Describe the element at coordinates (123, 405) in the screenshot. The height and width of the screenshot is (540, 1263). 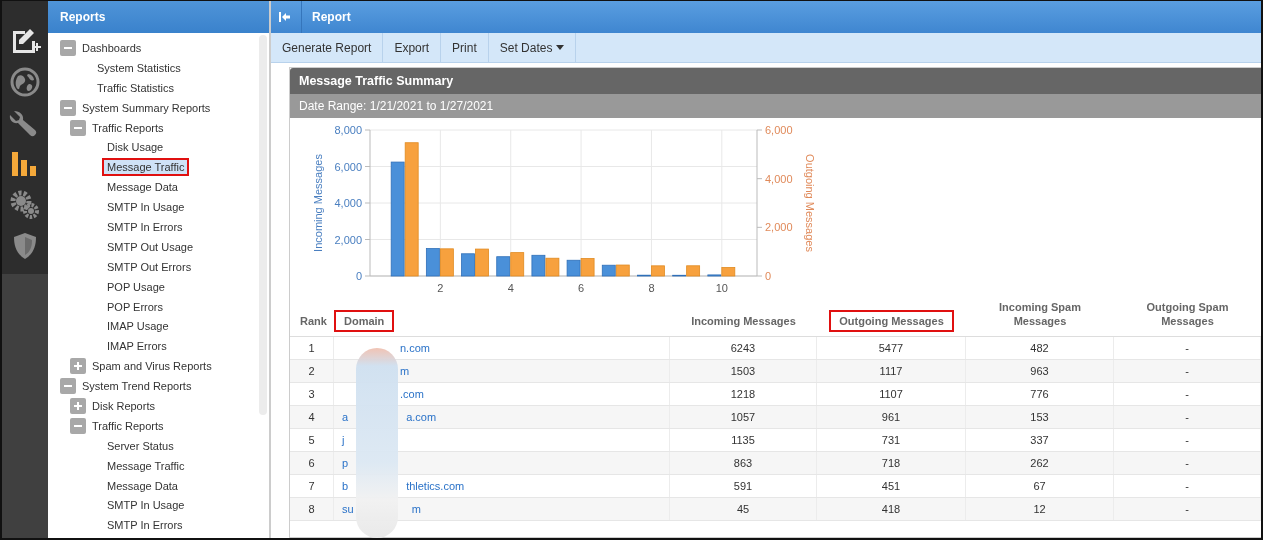
I see `tree-folder: Disk Reports` at that location.